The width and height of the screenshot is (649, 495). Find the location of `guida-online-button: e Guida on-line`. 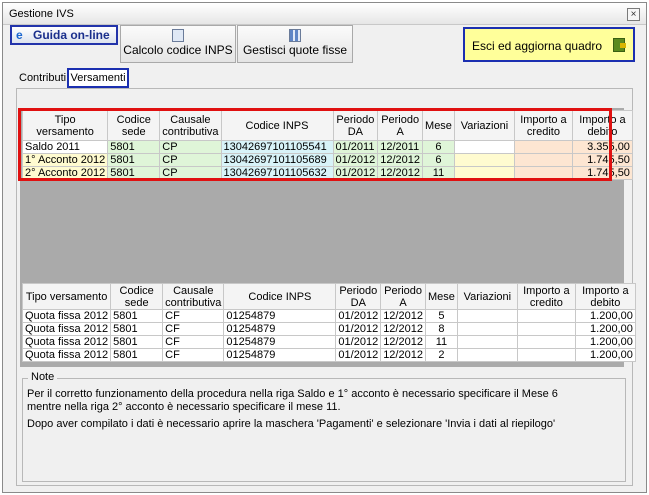

guida-online-button: e Guida on-line is located at coordinates (64, 35).